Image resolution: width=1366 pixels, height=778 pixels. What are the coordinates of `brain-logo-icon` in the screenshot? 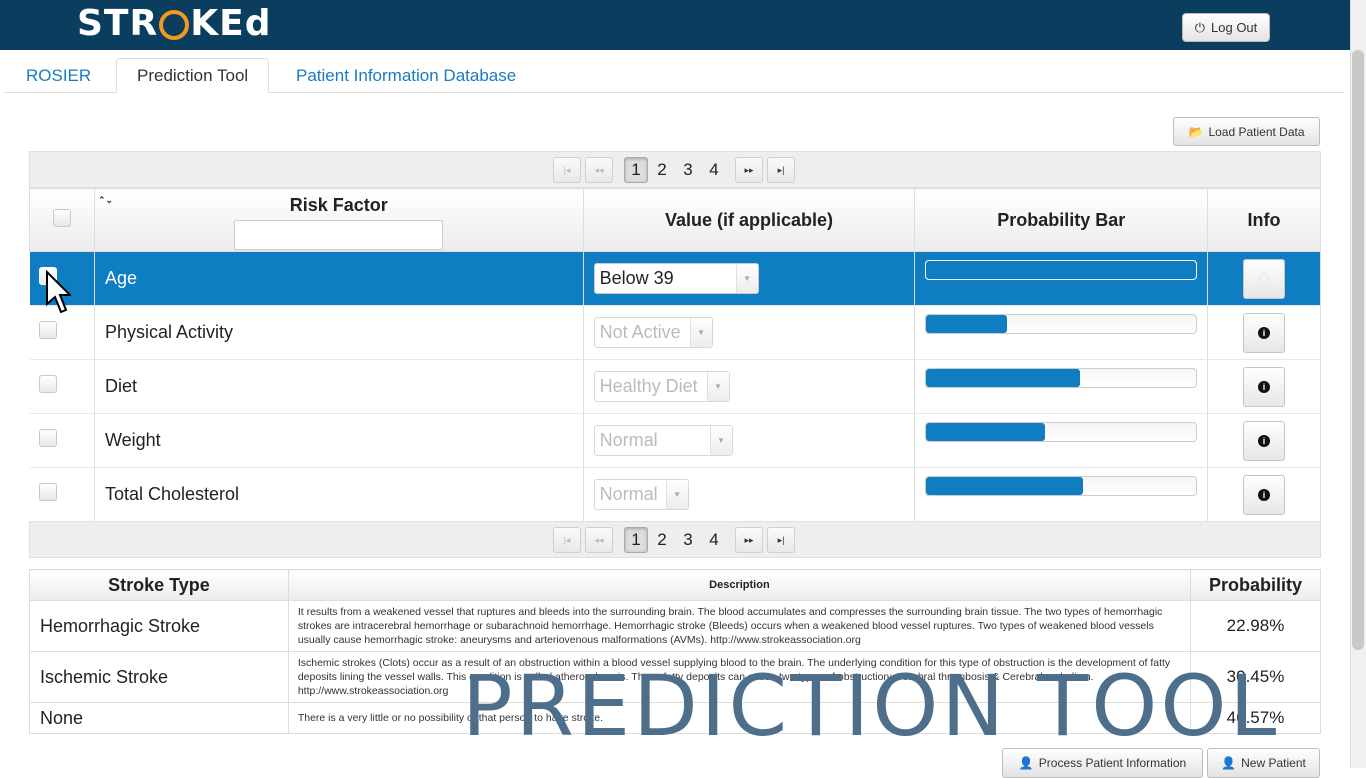 It's located at (174, 24).